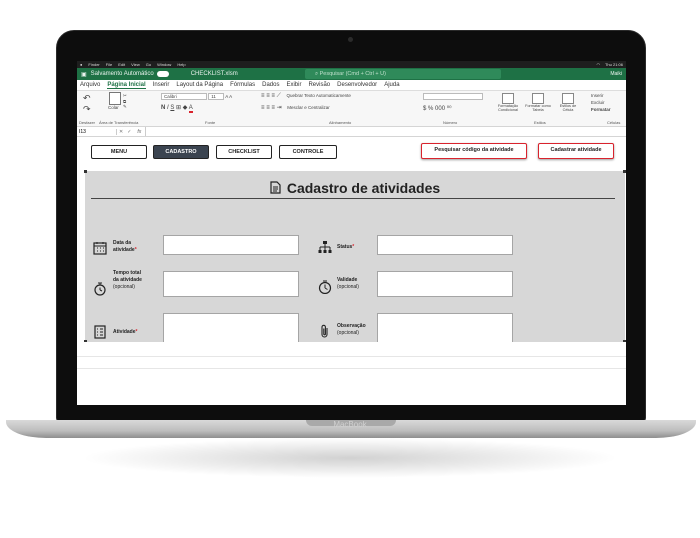  Describe the element at coordinates (121, 64) in the screenshot. I see `menu-edit: Edit` at that location.